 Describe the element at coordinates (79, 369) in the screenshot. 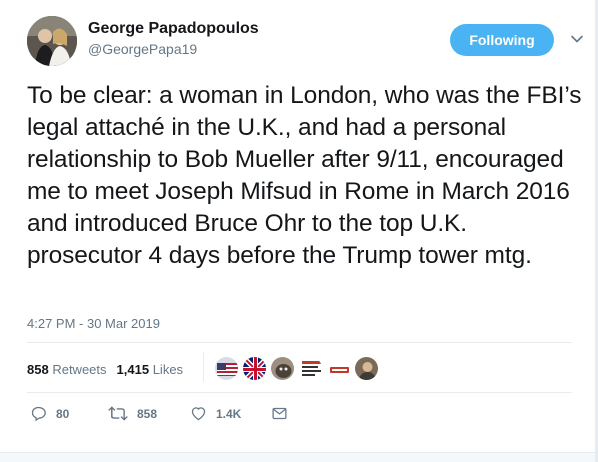

I see `retweets-label: Retweets` at that location.